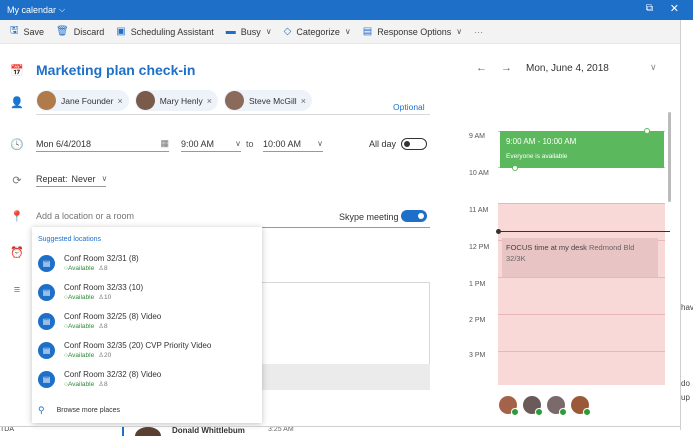 Image resolution: width=693 pixels, height=436 pixels. What do you see at coordinates (88, 263) in the screenshot?
I see `location-suggestion: ▤ Conf Room 32/31 (8) ○Available ♙8` at bounding box center [88, 263].